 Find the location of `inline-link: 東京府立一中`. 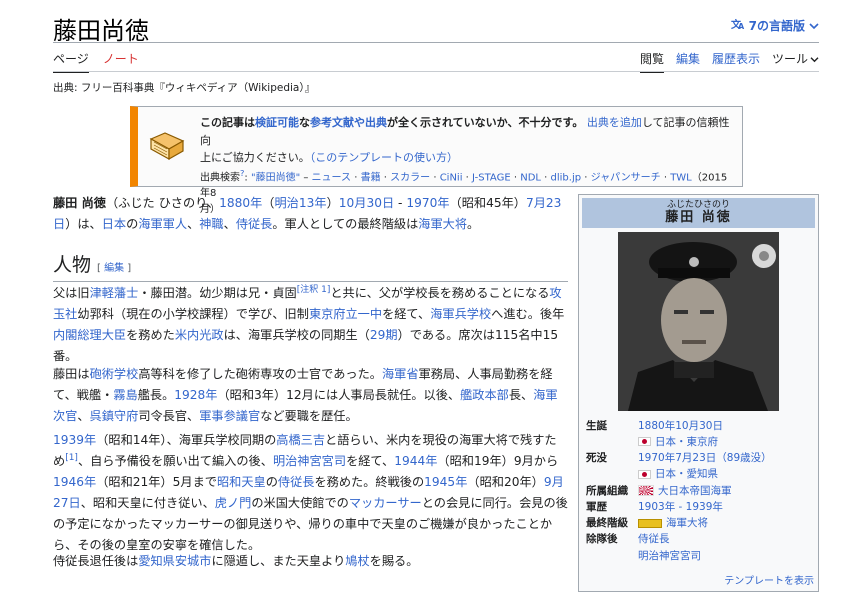

inline-link: 東京府立一中 is located at coordinates (345, 314).